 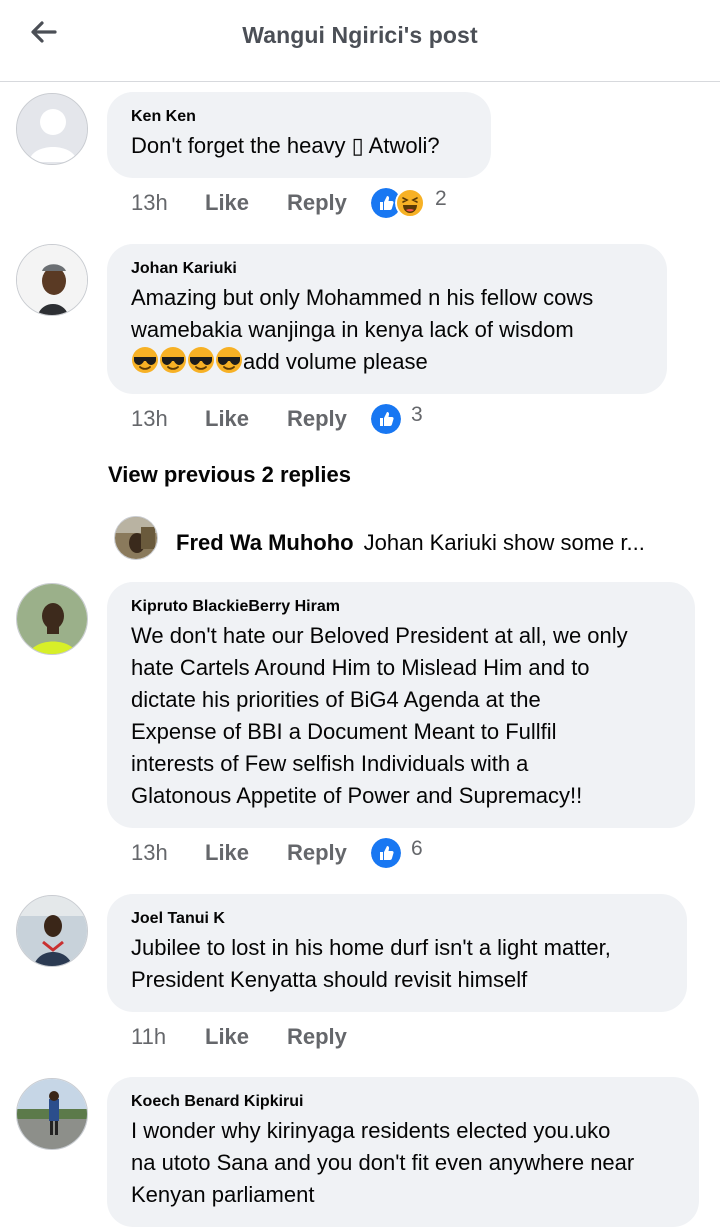 I want to click on reaction-summary: 3, so click(x=397, y=418).